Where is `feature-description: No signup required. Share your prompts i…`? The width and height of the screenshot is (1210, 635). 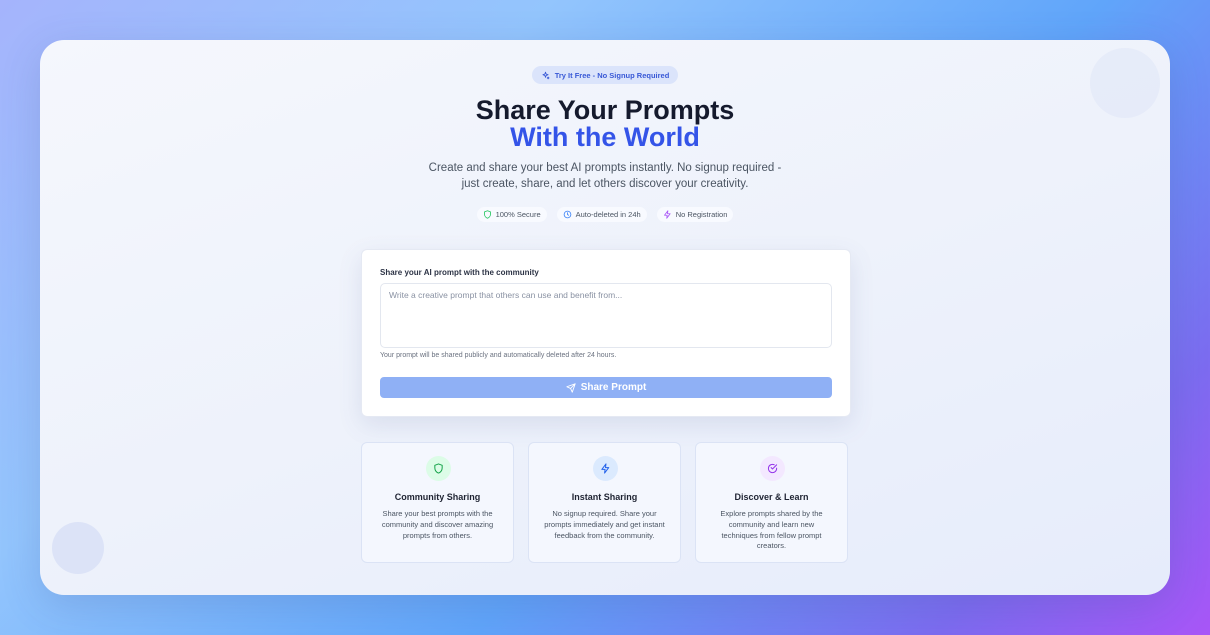 feature-description: No signup required. Share your prompts i… is located at coordinates (604, 524).